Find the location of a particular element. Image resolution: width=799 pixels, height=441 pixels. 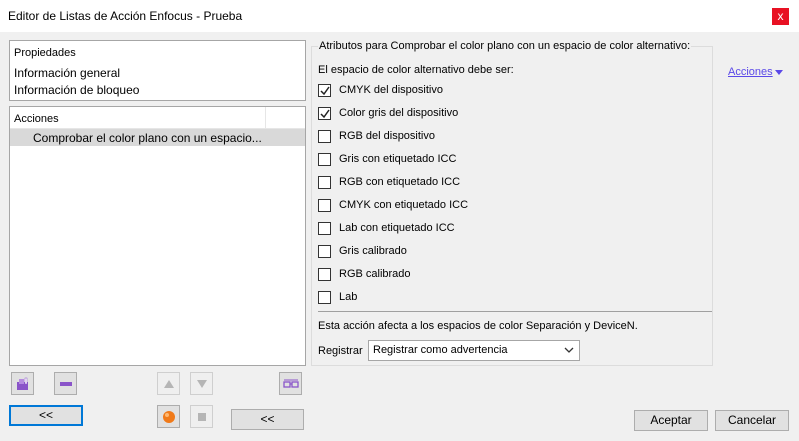

checkbox-label: Color gris del dispositivo is located at coordinates (399, 113).